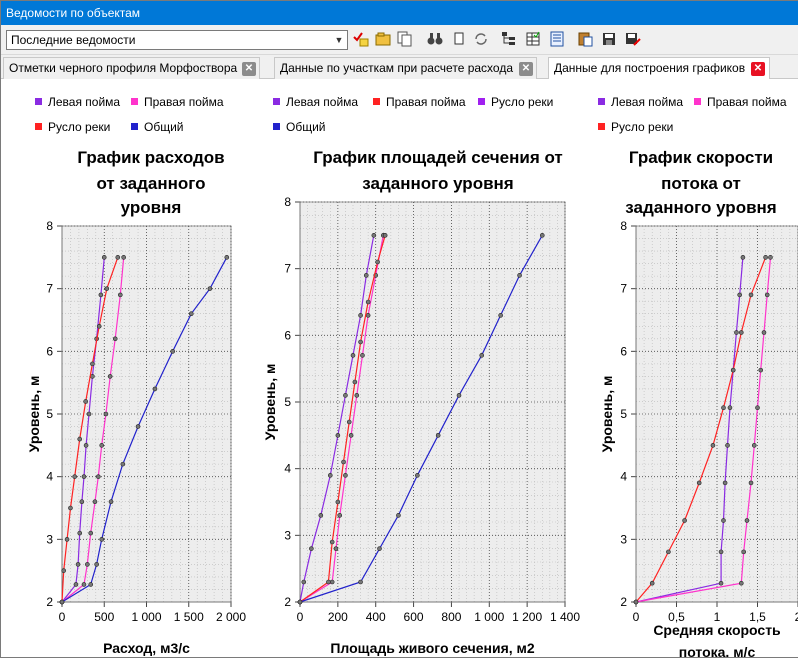 This screenshot has height=660, width=798. What do you see at coordinates (405, 39) in the screenshot?
I see `copy-icon` at bounding box center [405, 39].